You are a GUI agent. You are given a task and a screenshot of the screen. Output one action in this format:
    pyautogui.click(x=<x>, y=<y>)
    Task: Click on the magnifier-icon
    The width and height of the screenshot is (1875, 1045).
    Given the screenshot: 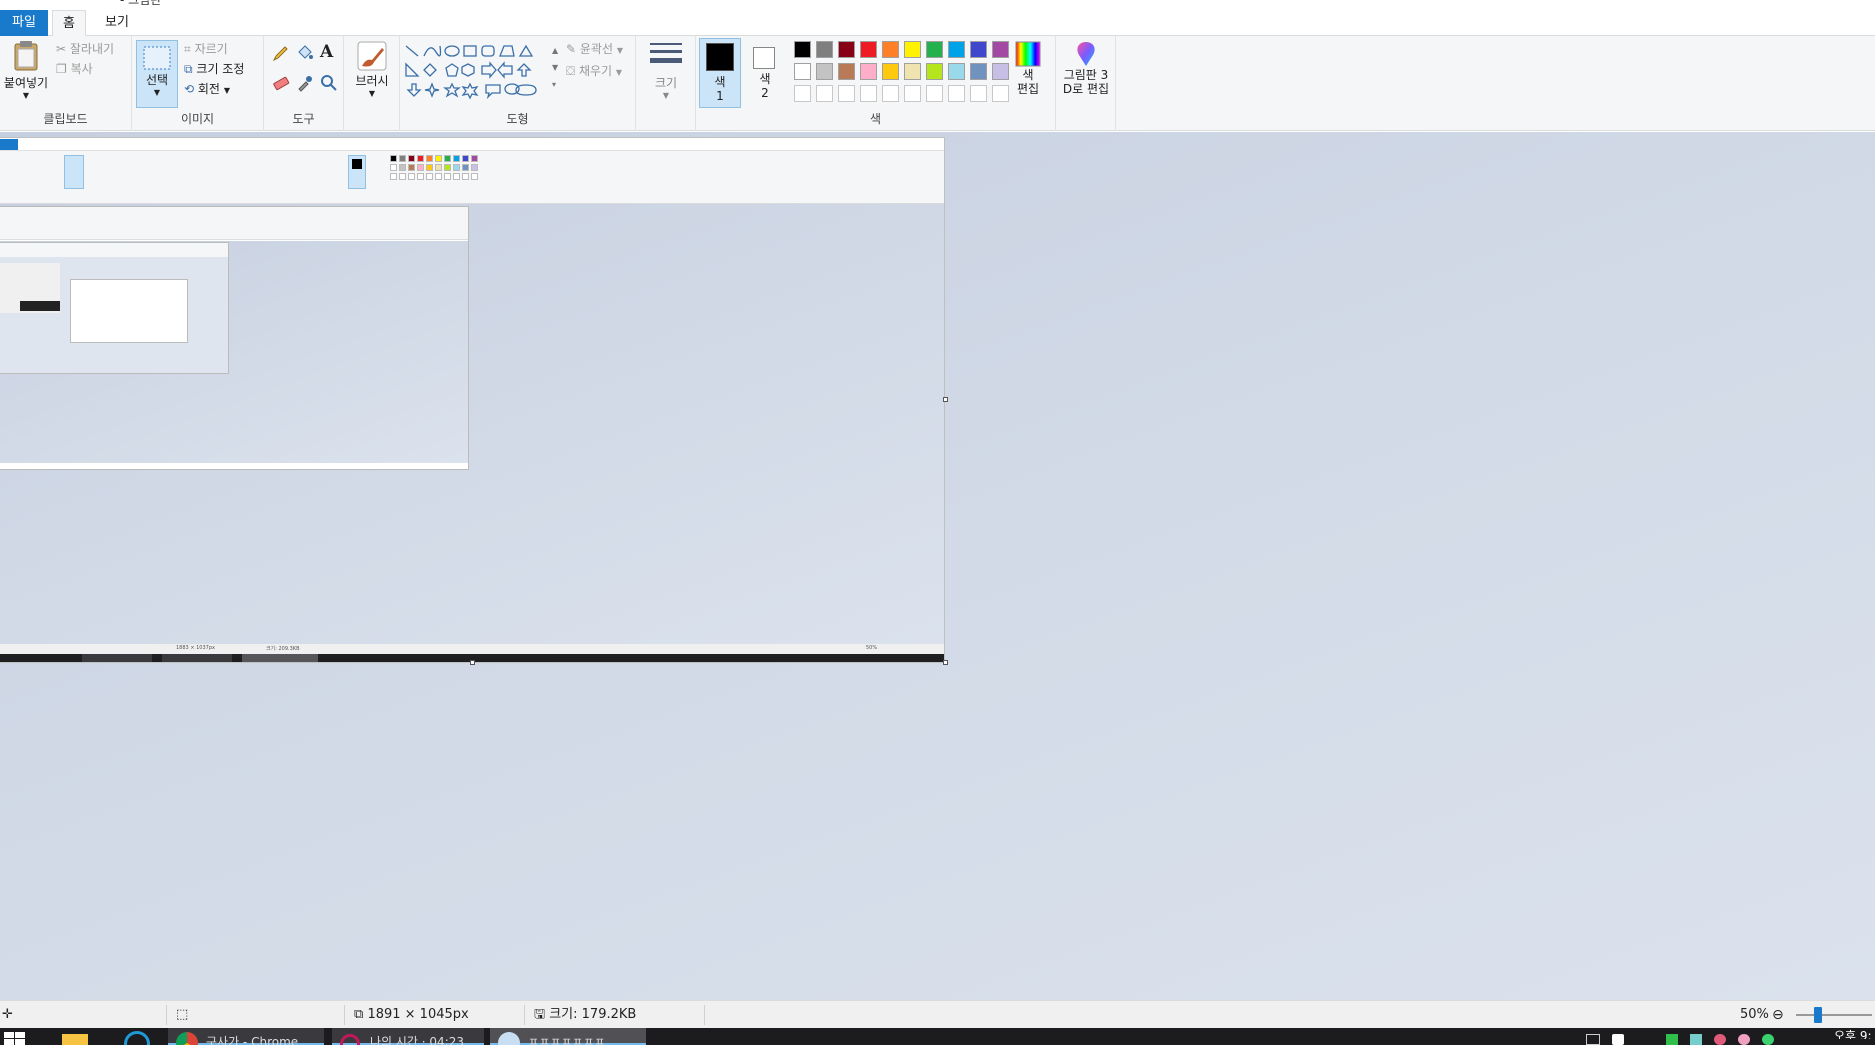 What is the action you would take?
    pyautogui.click(x=329, y=83)
    